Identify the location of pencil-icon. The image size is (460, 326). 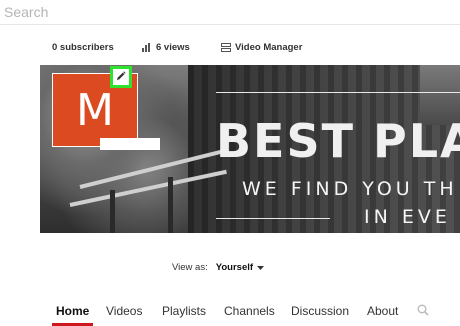
(121, 77).